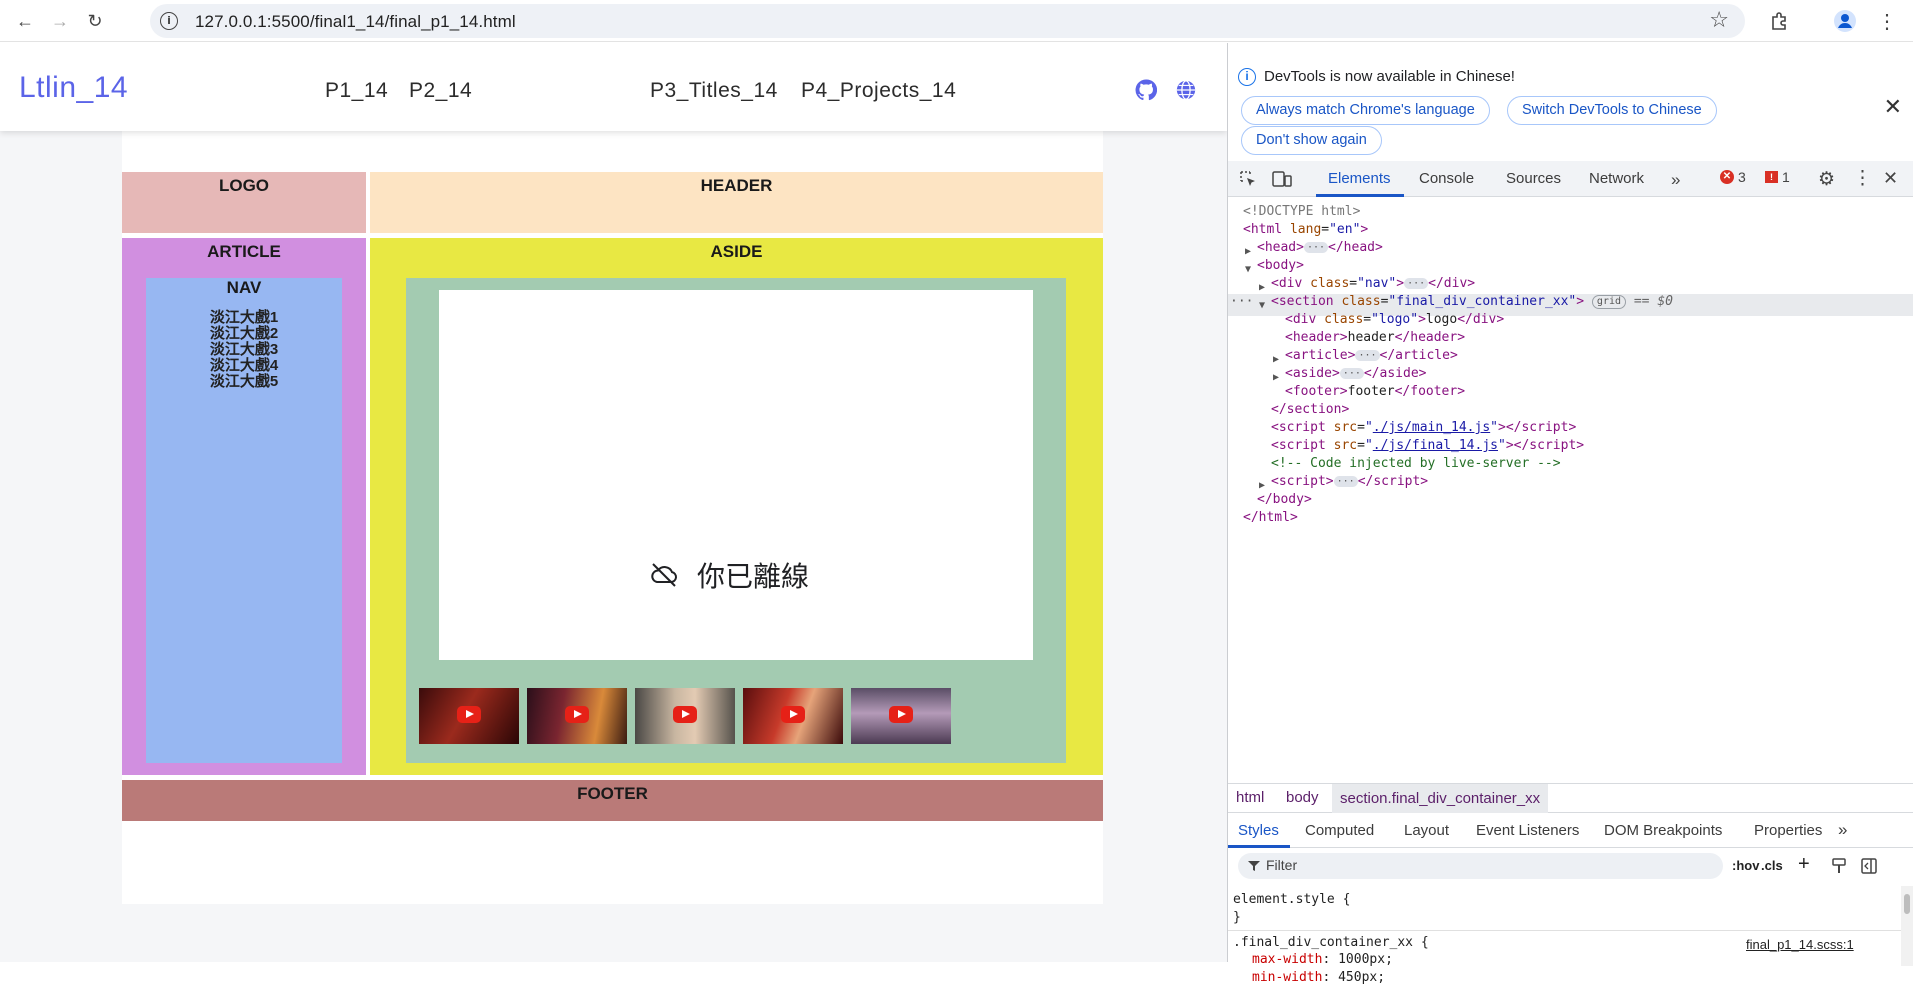 This screenshot has width=1913, height=987. Describe the element at coordinates (244, 334) in the screenshot. I see `nav-list-item: 淡江大戲2` at that location.